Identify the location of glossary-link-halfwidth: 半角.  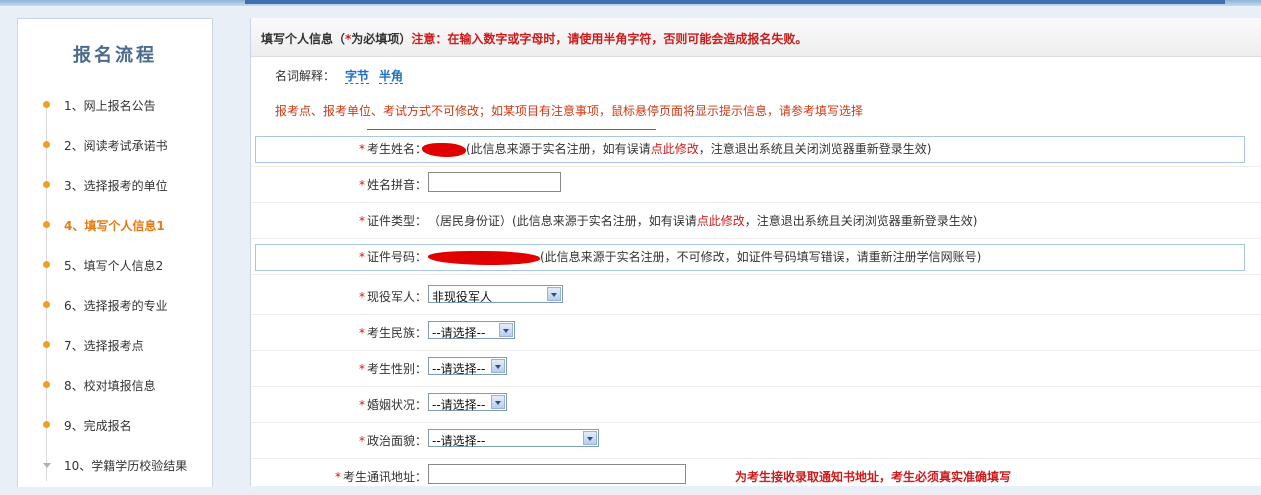
(391, 76).